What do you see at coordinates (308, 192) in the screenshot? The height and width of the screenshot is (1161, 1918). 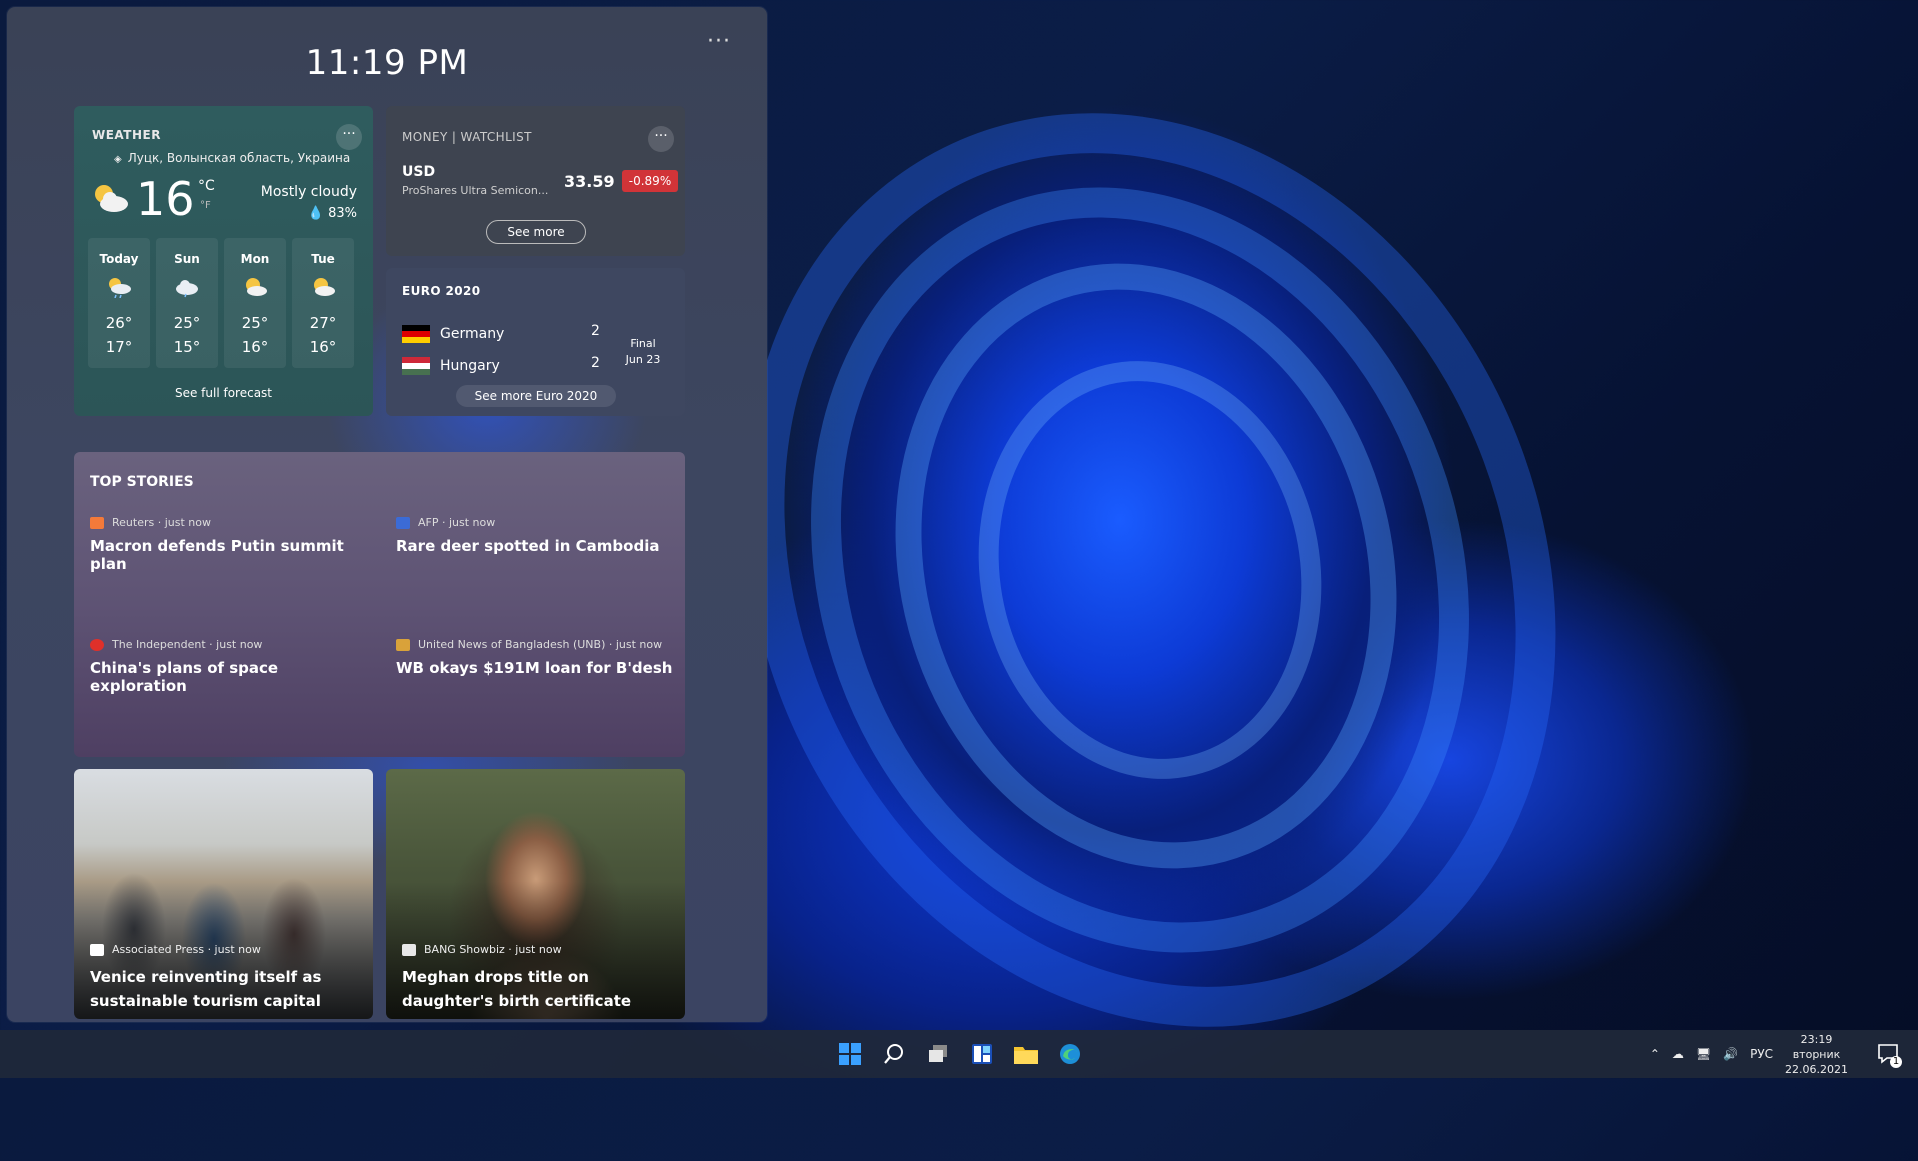 I see `weather-condition: Mostly cloudy` at bounding box center [308, 192].